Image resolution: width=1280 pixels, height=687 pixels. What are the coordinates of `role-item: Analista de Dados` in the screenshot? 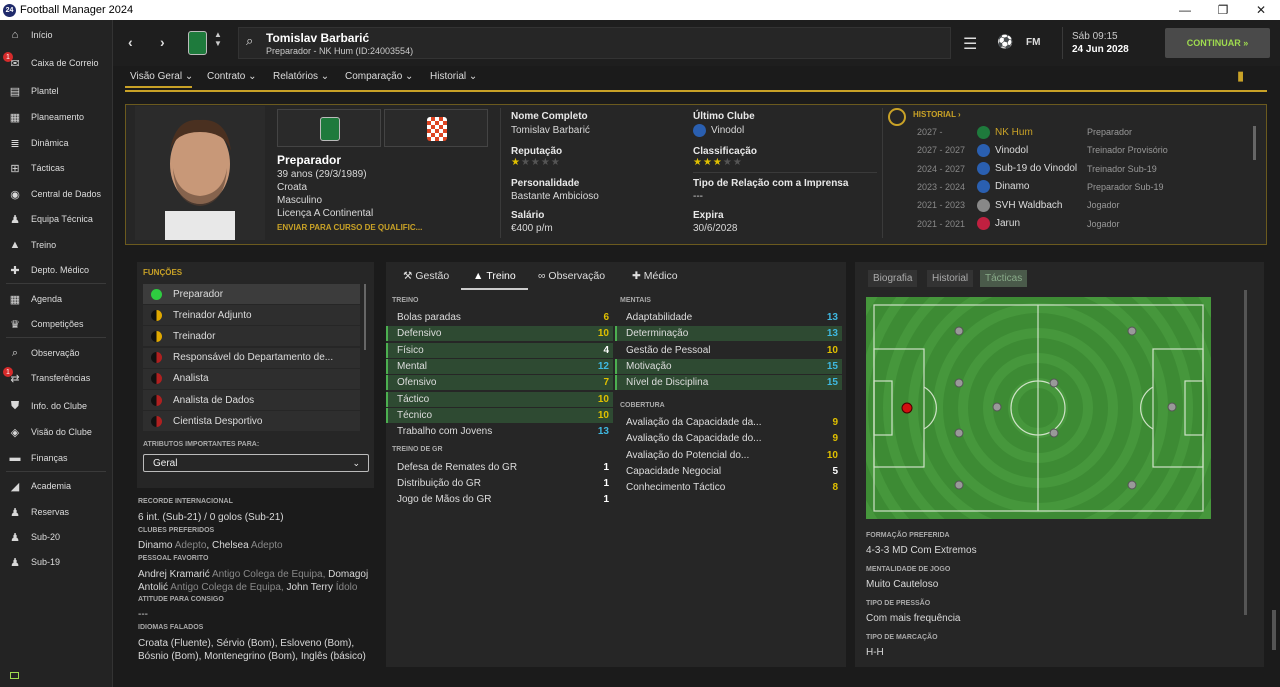 It's located at (251, 400).